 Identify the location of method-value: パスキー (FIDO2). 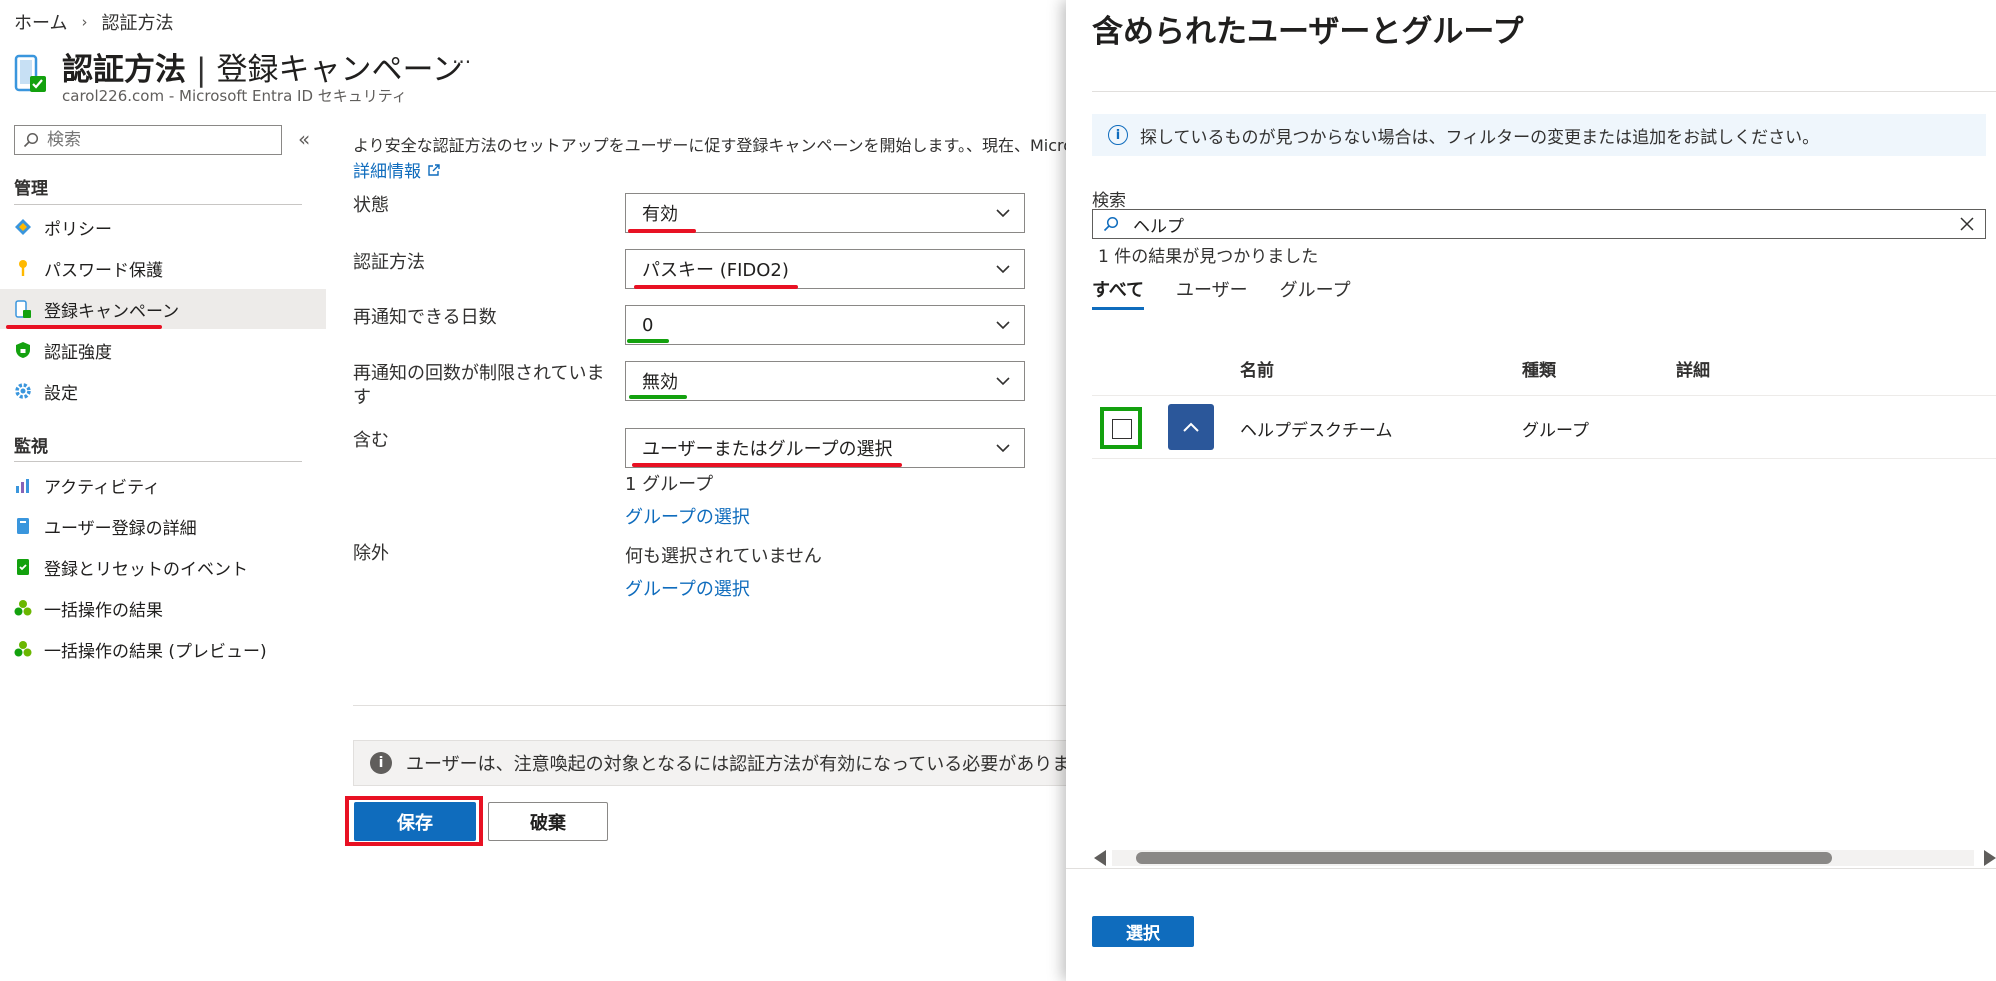
(715, 270).